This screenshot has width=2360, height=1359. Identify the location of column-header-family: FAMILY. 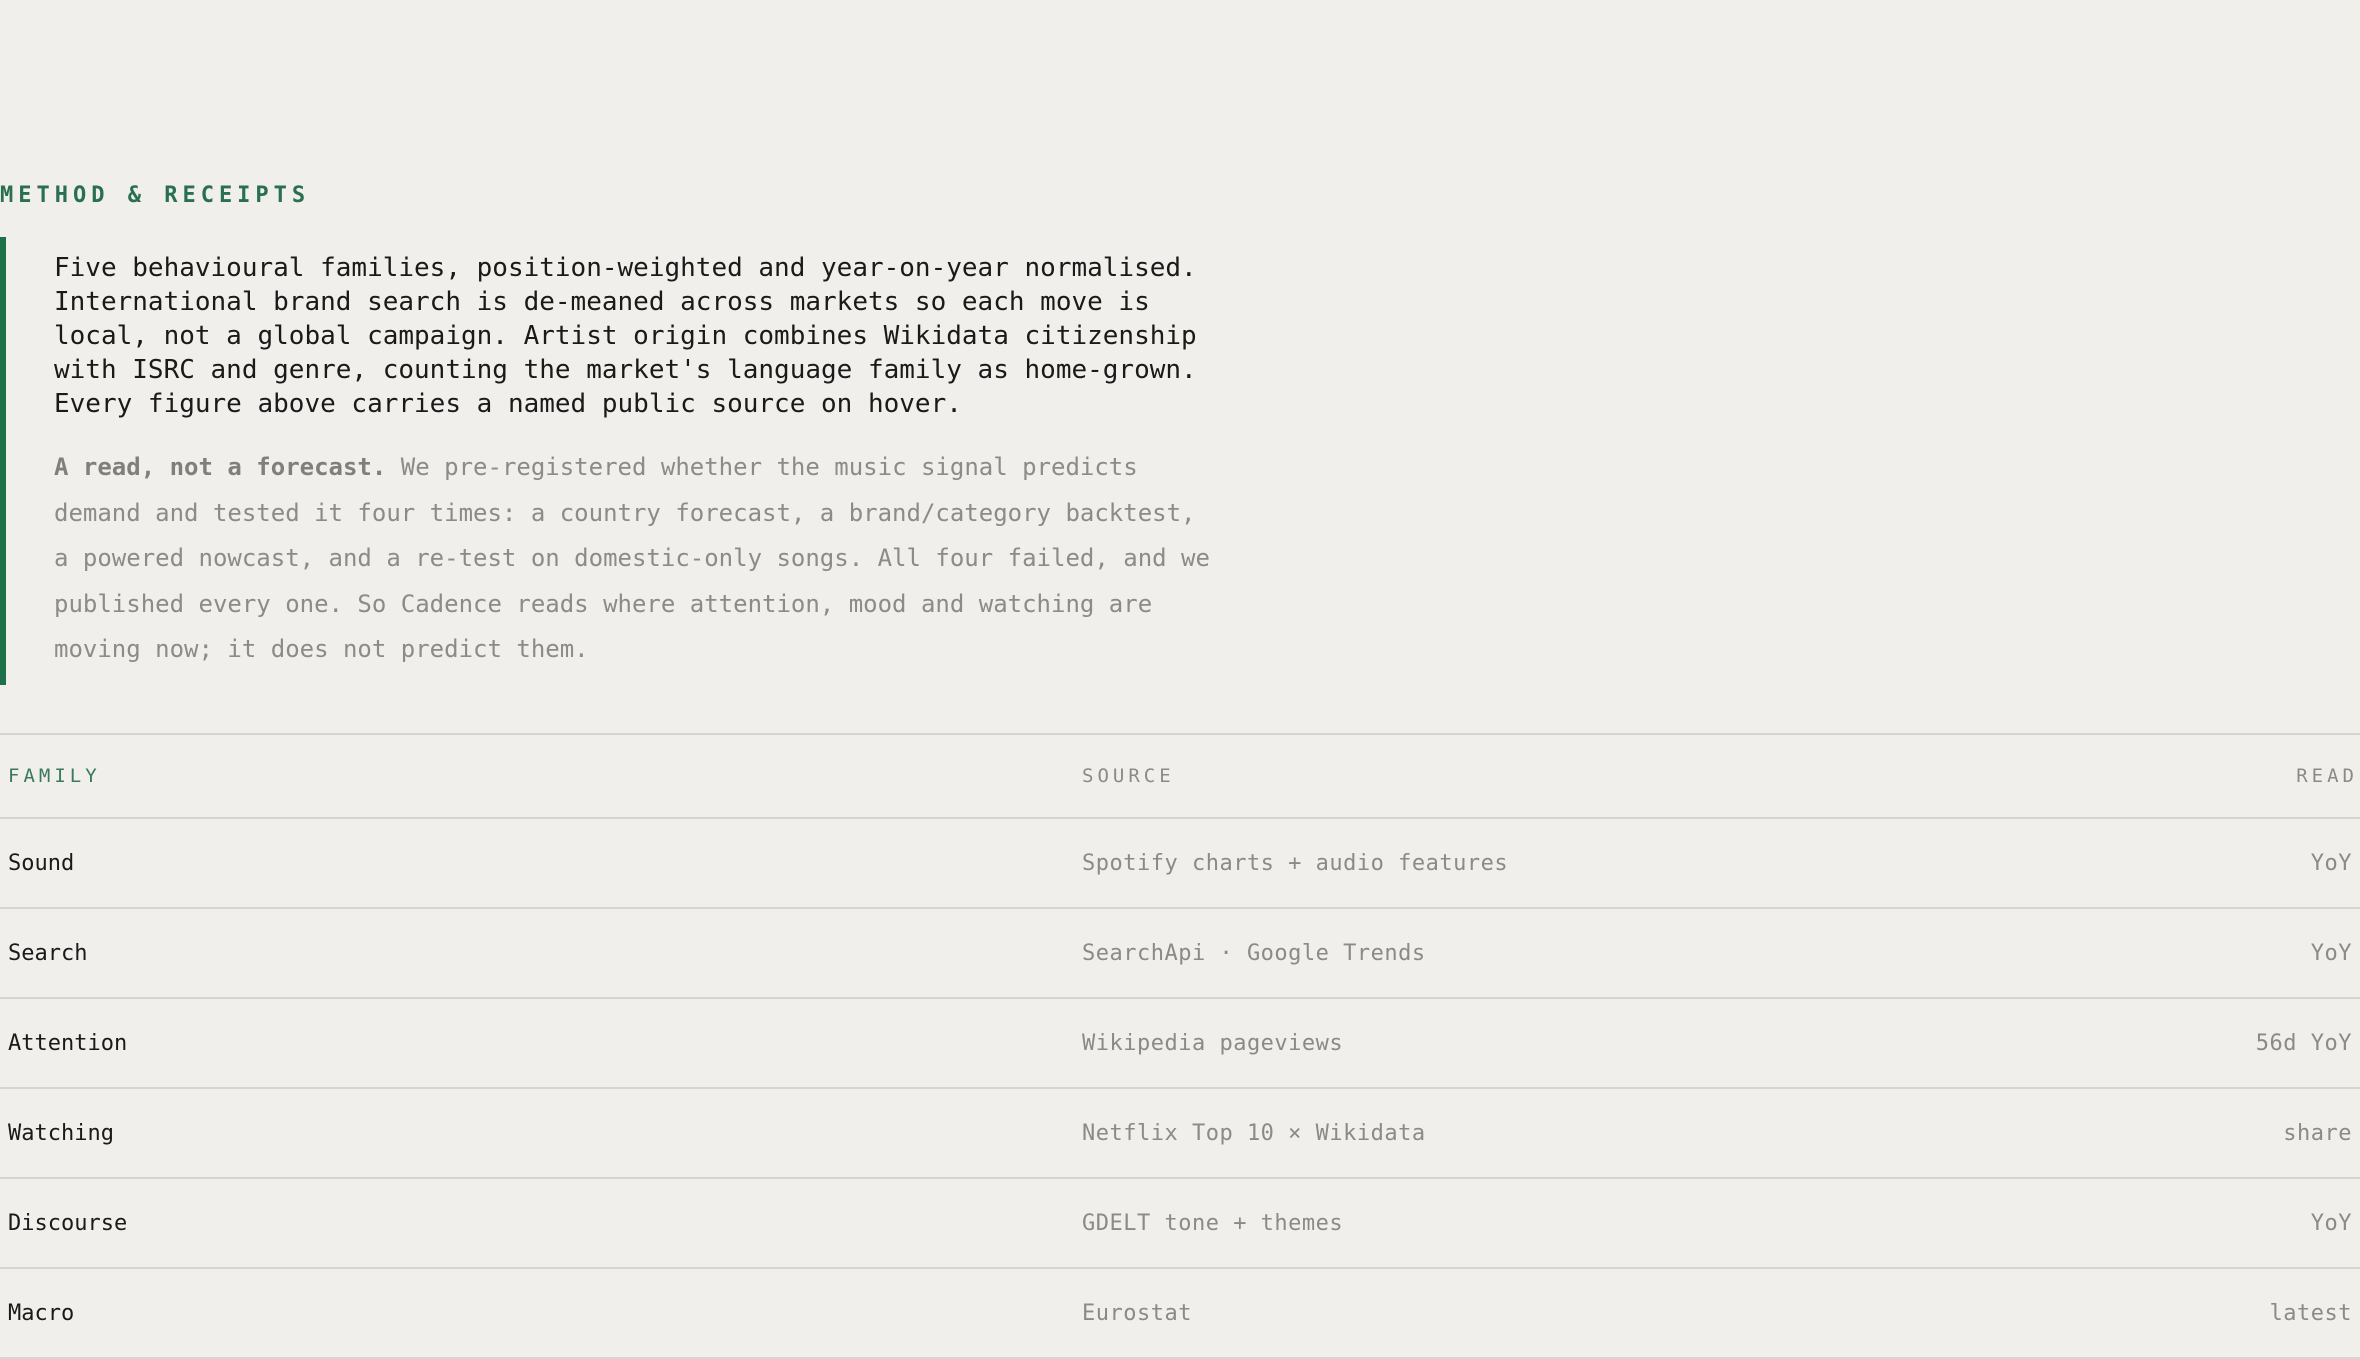
(54, 776).